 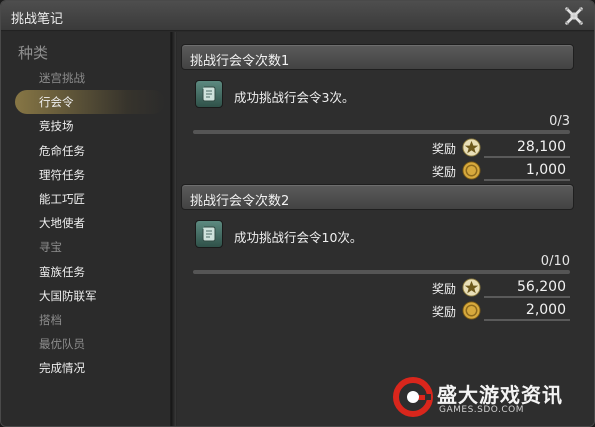 What do you see at coordinates (86, 78) in the screenshot?
I see `sidebar-item-dungeon: 迷宫挑战` at bounding box center [86, 78].